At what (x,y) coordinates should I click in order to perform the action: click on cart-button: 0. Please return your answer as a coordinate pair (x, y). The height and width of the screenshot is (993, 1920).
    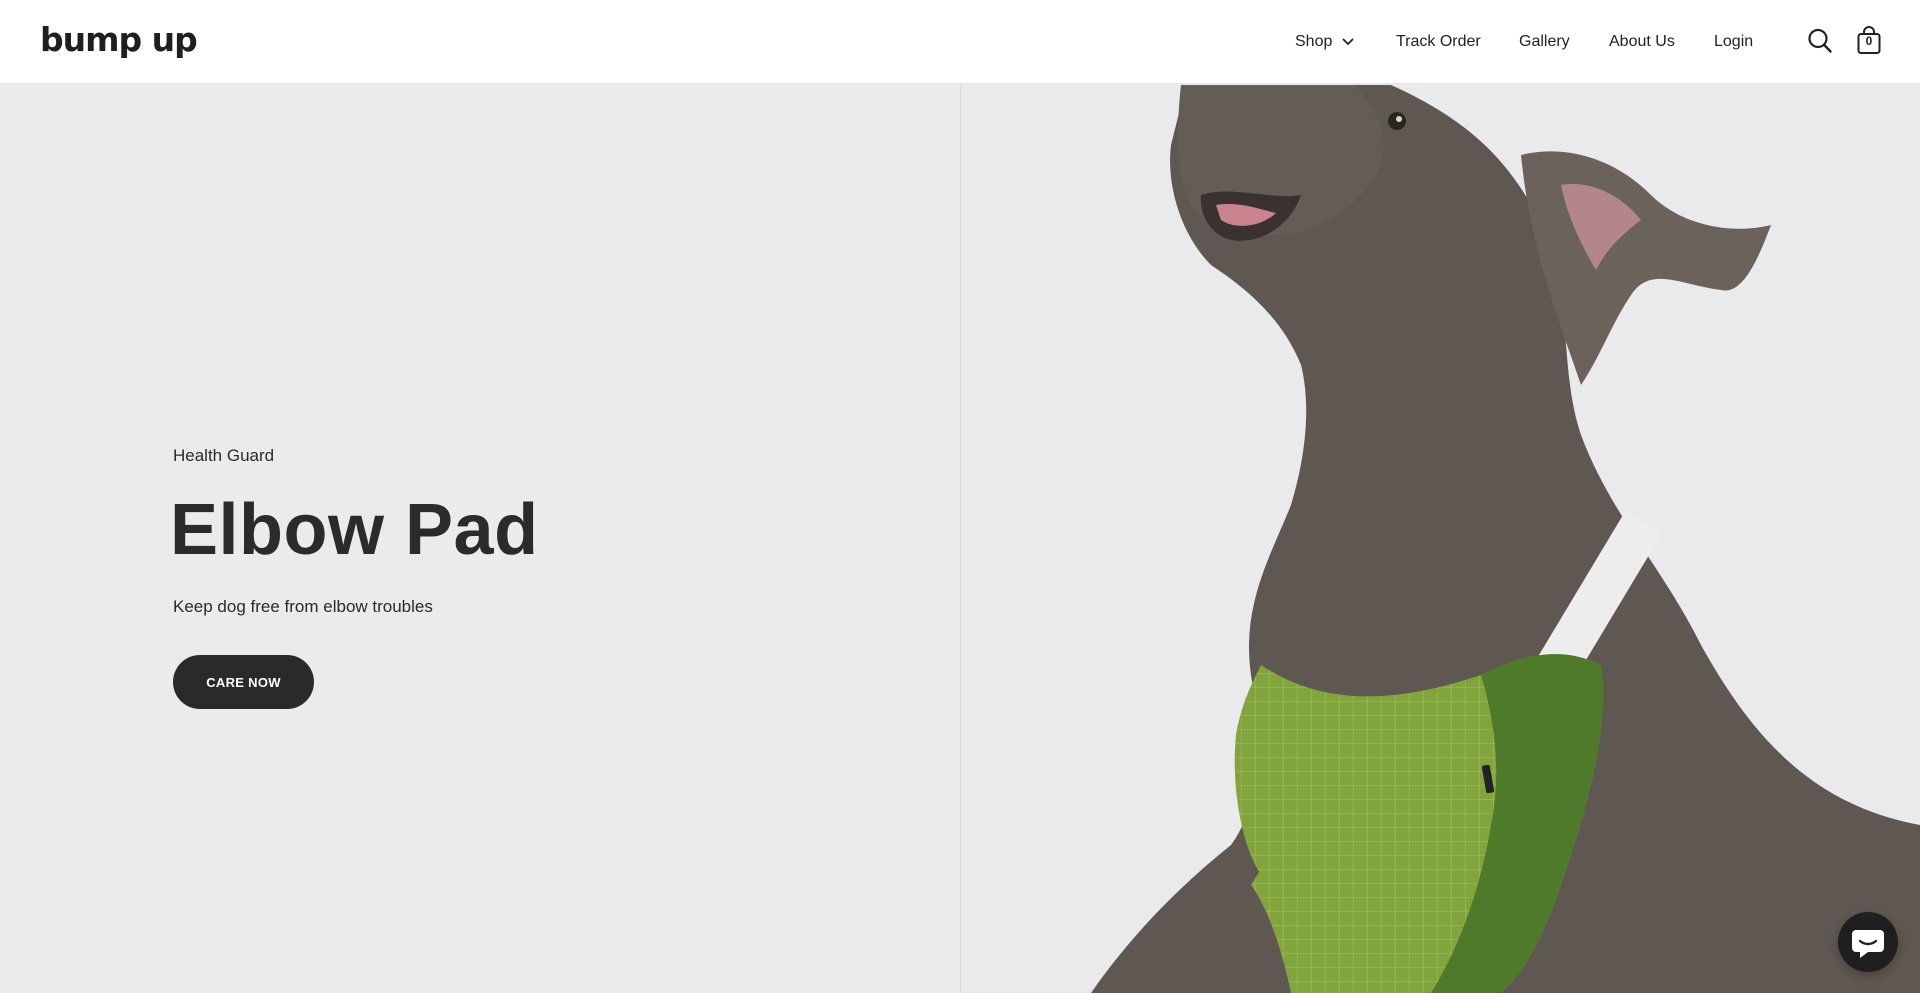
    Looking at the image, I should click on (1869, 40).